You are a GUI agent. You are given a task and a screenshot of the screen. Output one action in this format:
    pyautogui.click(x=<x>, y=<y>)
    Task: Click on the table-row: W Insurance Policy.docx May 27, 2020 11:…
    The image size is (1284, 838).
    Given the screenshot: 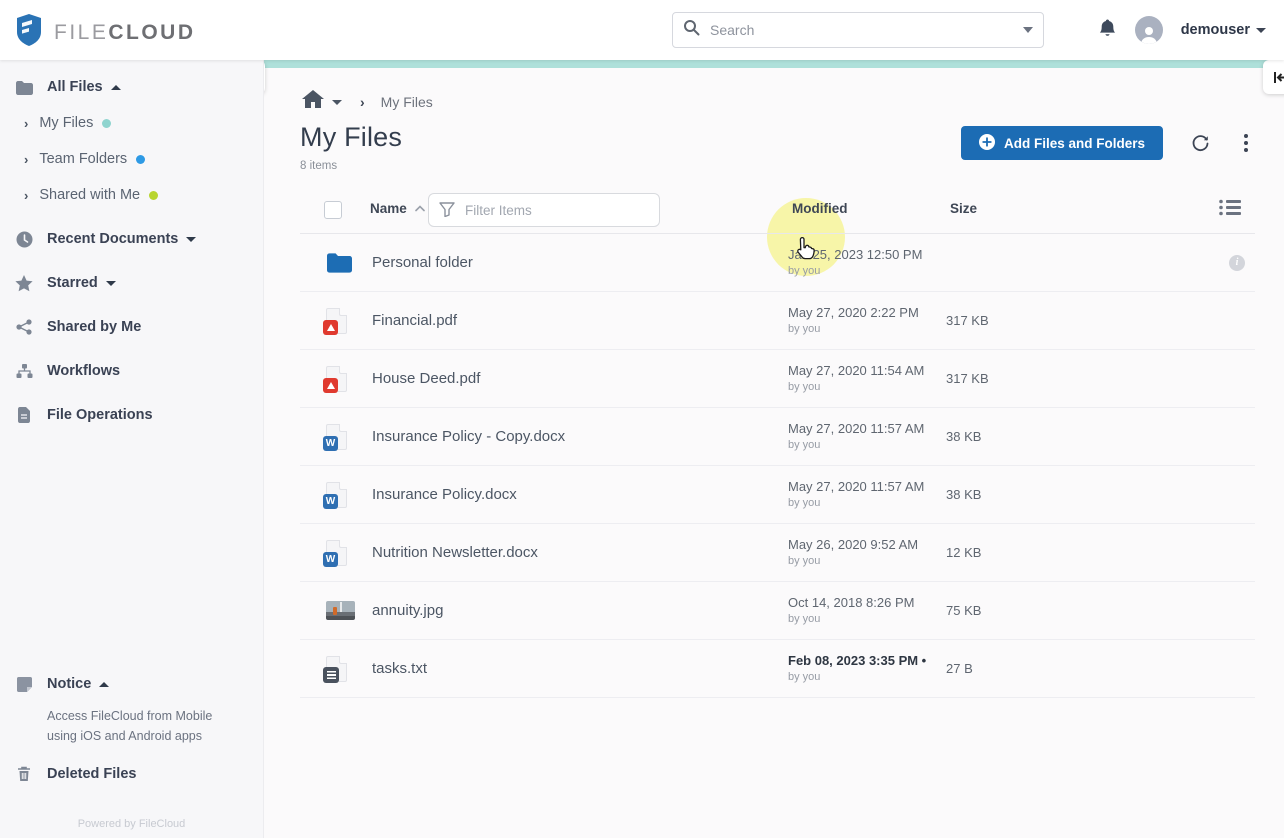 What is the action you would take?
    pyautogui.click(x=777, y=495)
    